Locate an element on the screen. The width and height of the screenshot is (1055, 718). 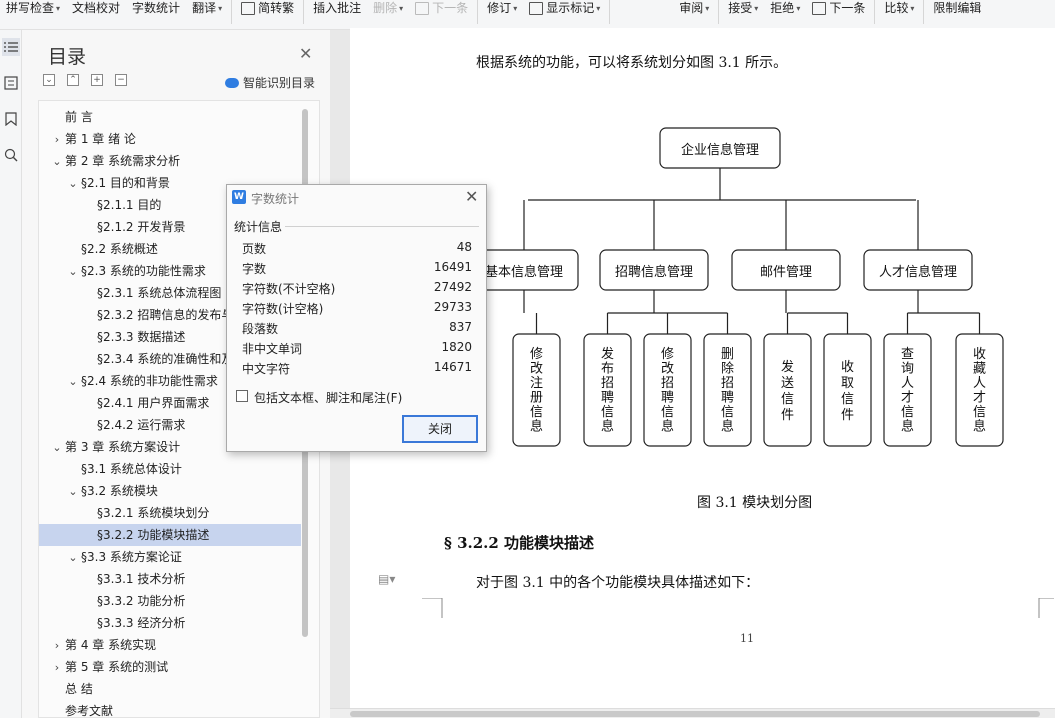
toc-item-label: 第 3 章 系统方案设计 is located at coordinates (123, 447).